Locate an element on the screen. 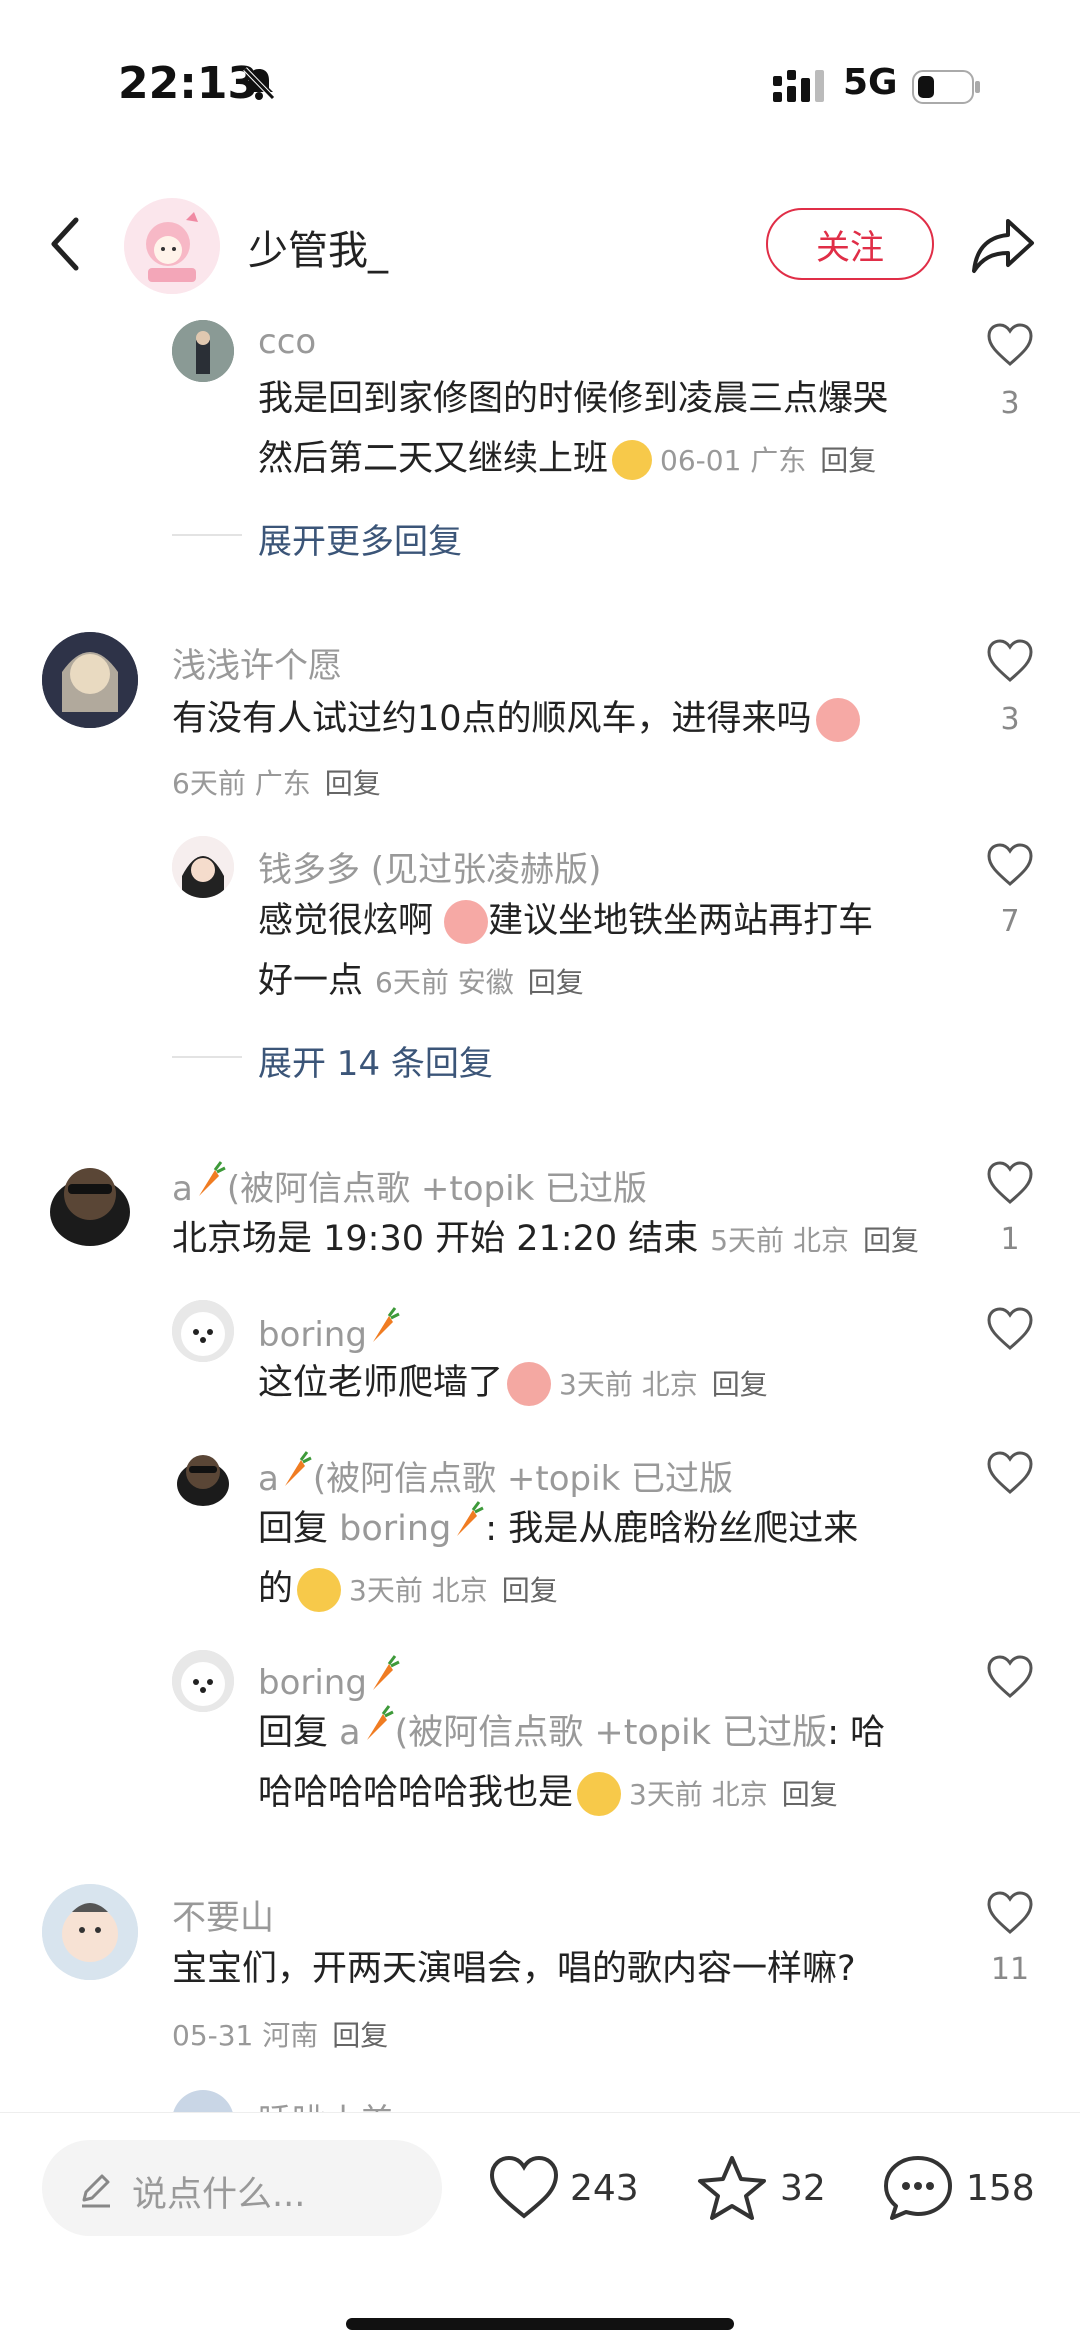 This screenshot has width=1080, height=2349. signal-icon is located at coordinates (798, 86).